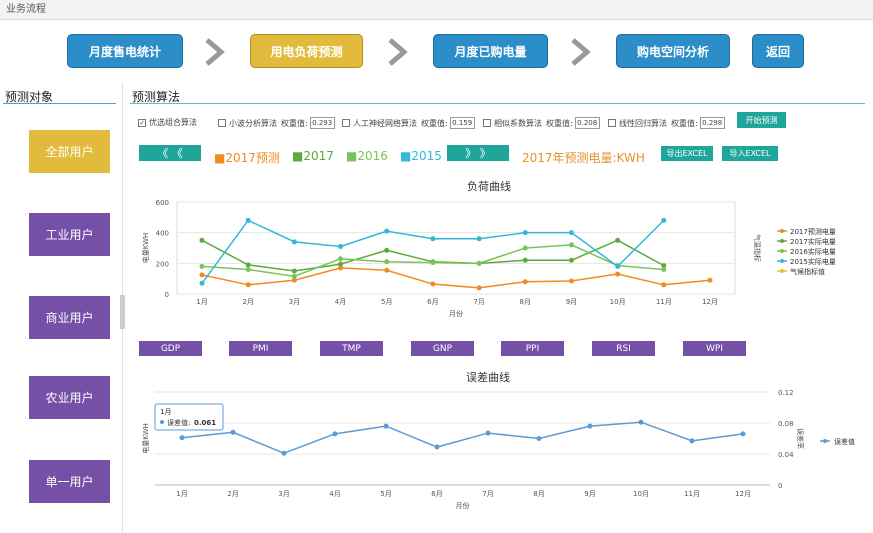 This screenshot has height=533, width=873. I want to click on x-tick-label: 2月, so click(247, 302).